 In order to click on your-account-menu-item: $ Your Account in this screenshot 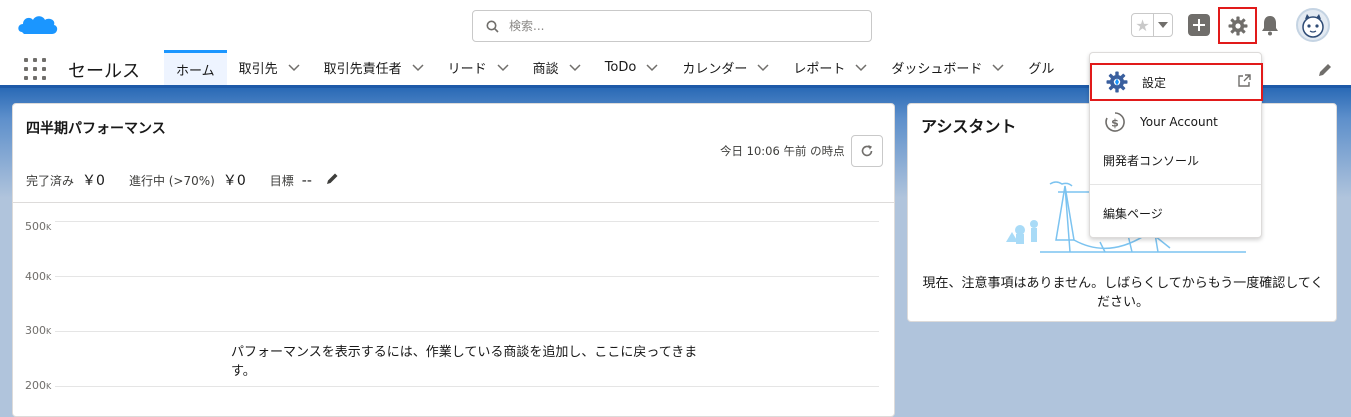, I will do `click(1175, 122)`.